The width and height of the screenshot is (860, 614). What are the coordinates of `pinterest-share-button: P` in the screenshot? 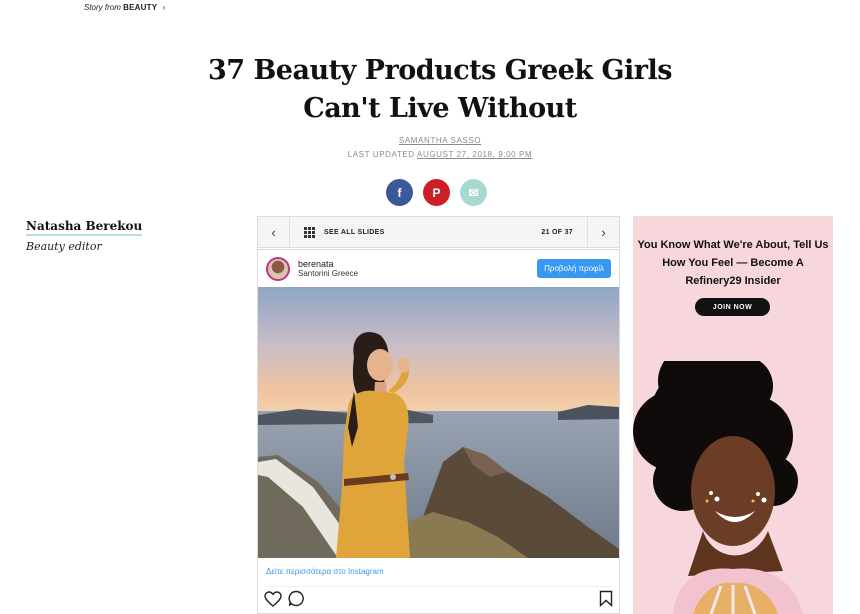 It's located at (436, 192).